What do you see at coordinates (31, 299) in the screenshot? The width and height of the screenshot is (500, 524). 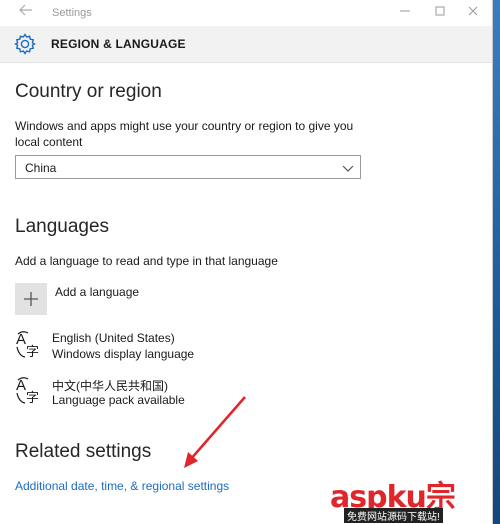 I see `plus-icon` at bounding box center [31, 299].